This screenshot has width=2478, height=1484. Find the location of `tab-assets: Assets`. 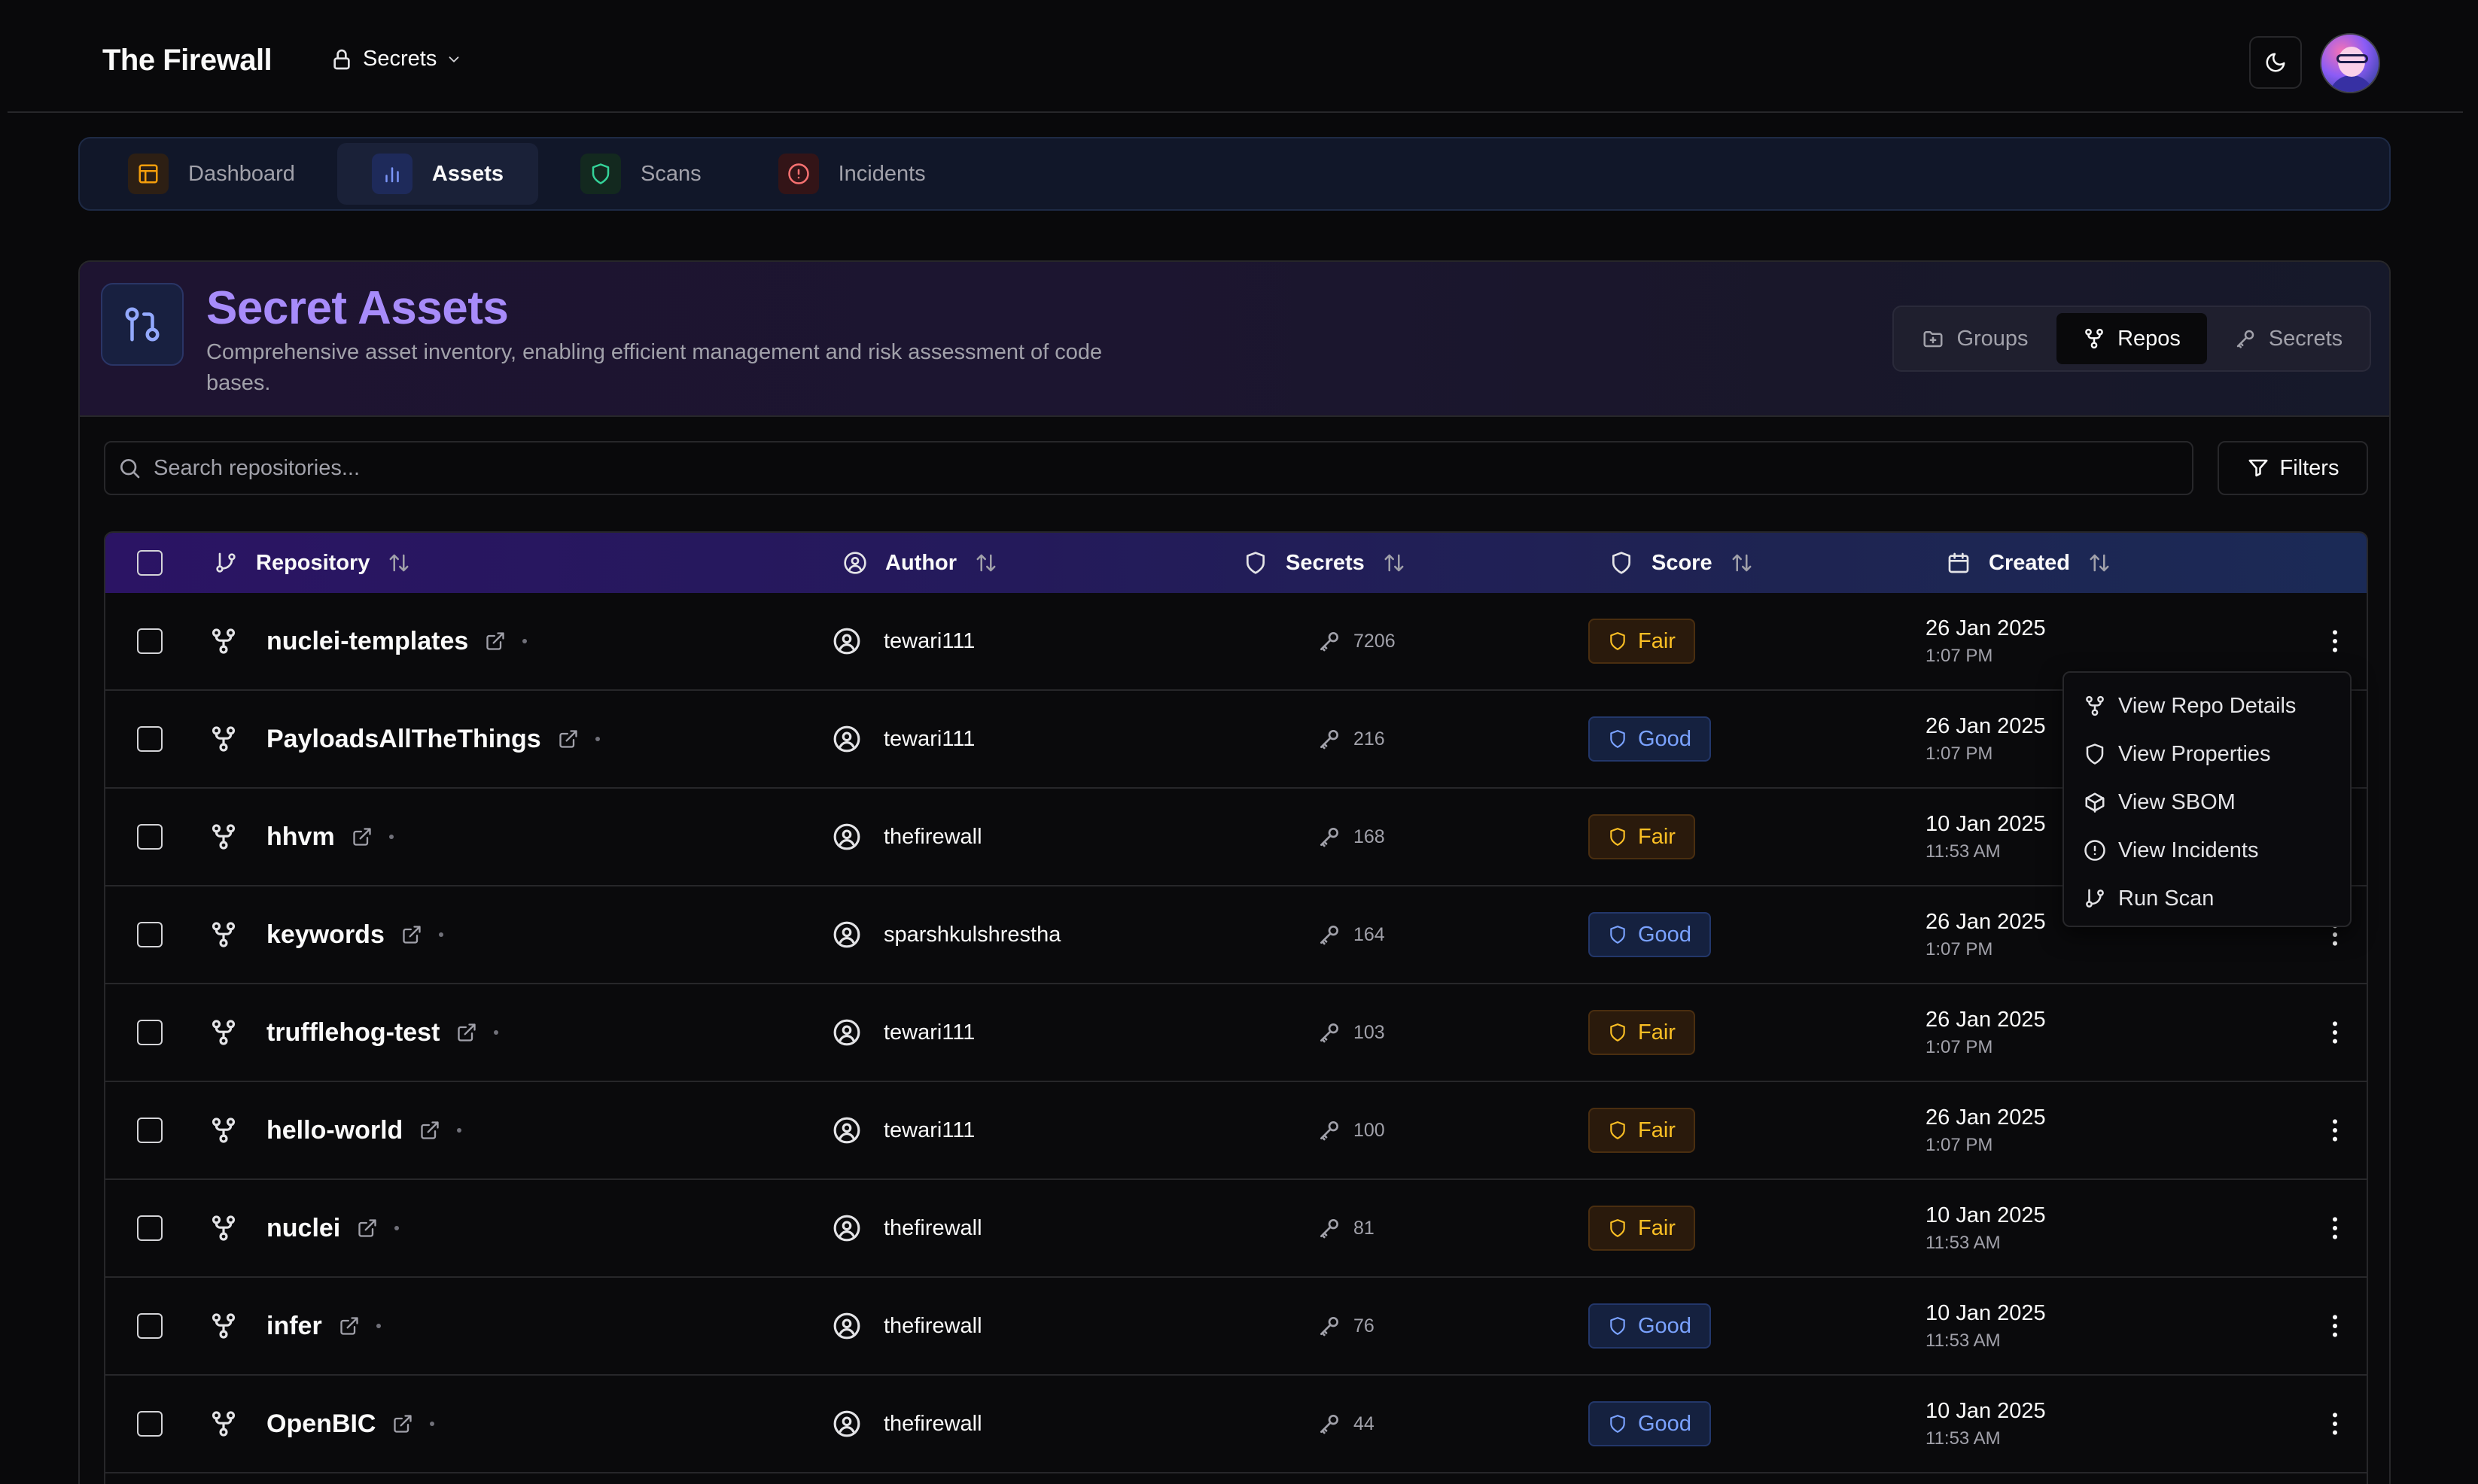

tab-assets: Assets is located at coordinates (437, 174).